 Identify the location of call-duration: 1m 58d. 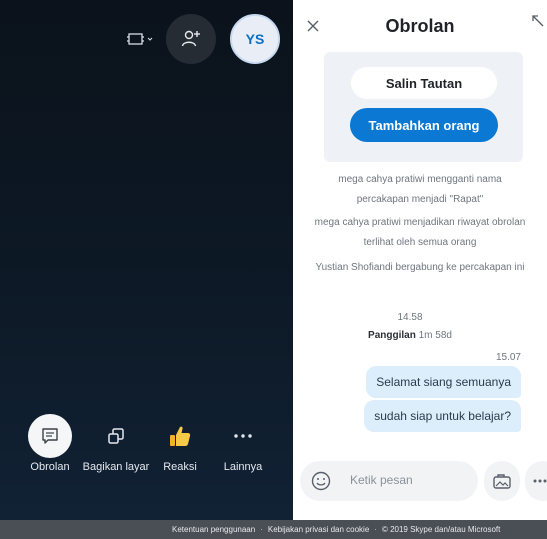
(435, 335).